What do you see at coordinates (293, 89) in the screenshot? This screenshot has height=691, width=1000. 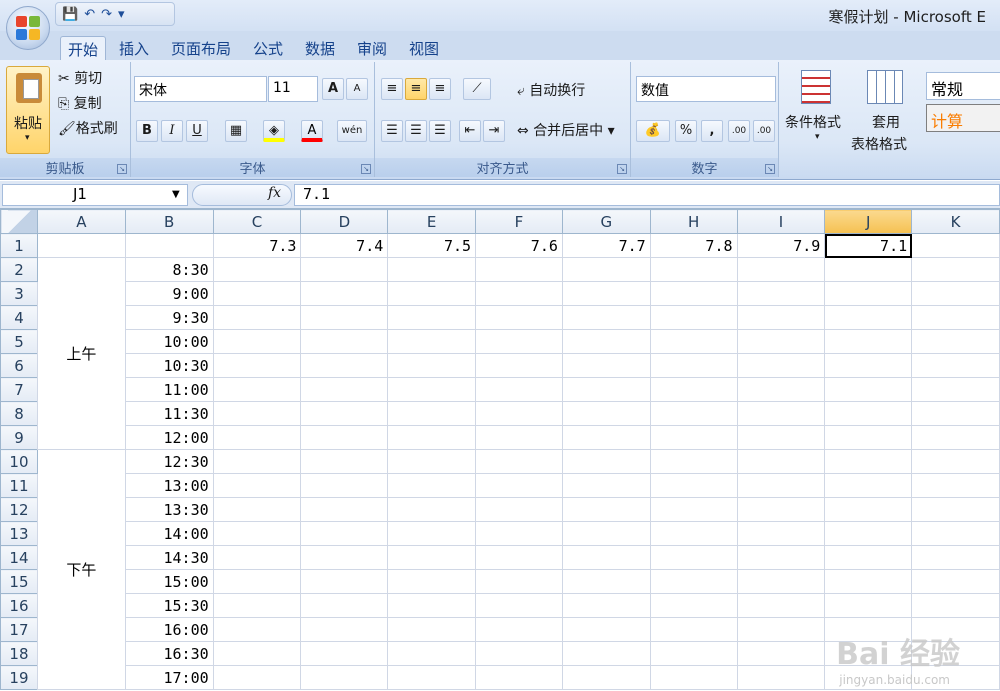 I see `font-size-combo: 11` at bounding box center [293, 89].